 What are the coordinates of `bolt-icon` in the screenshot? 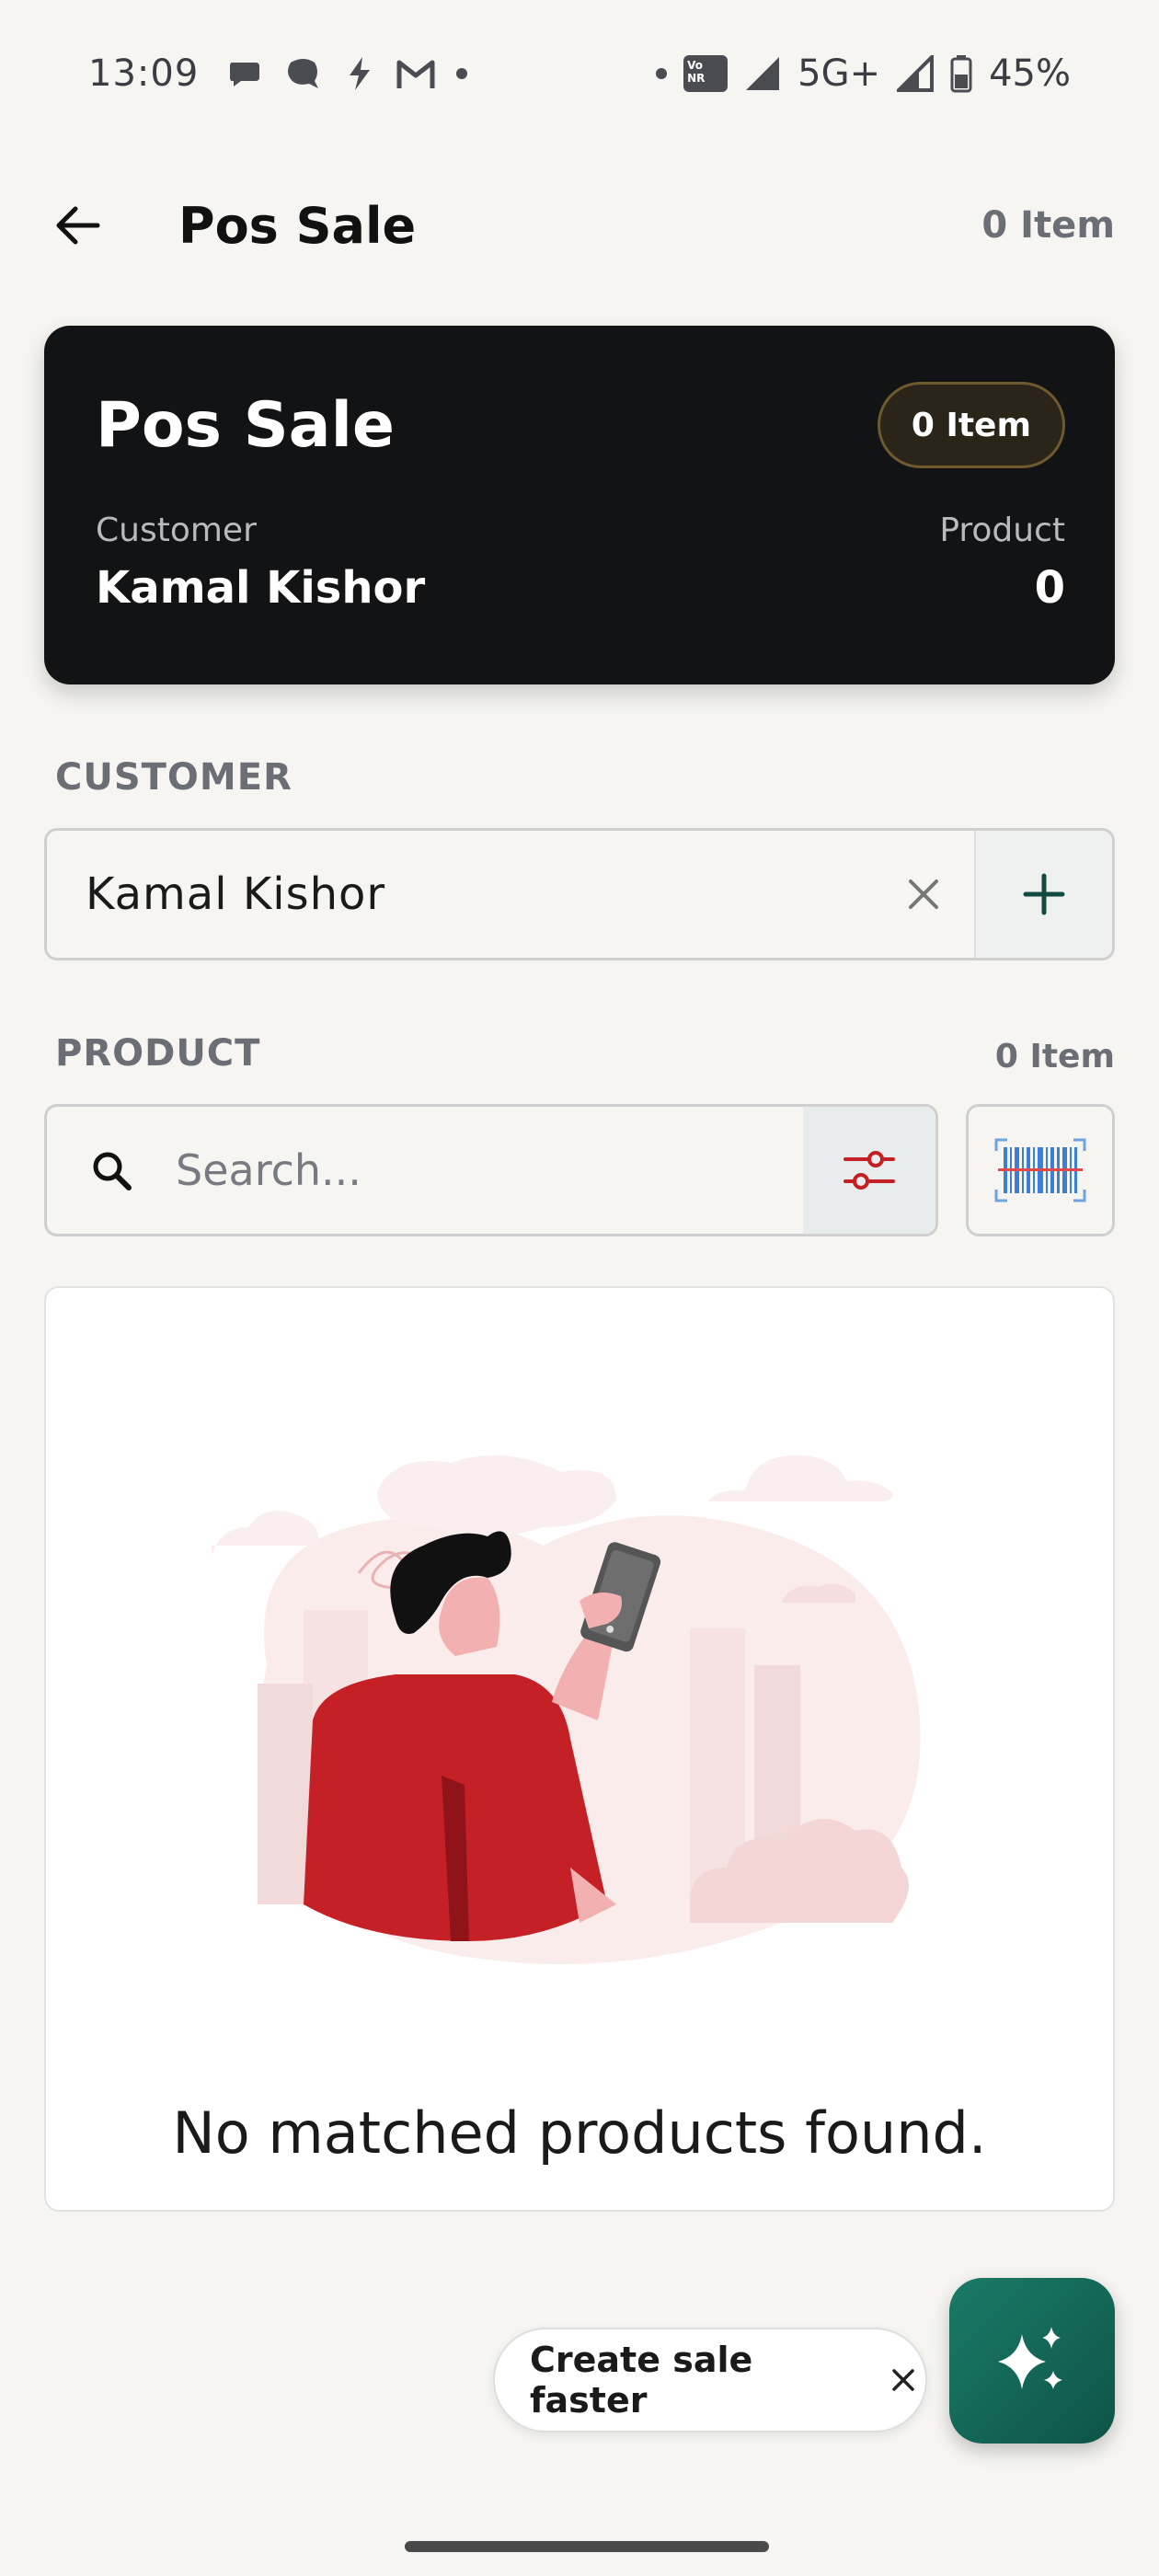 It's located at (359, 73).